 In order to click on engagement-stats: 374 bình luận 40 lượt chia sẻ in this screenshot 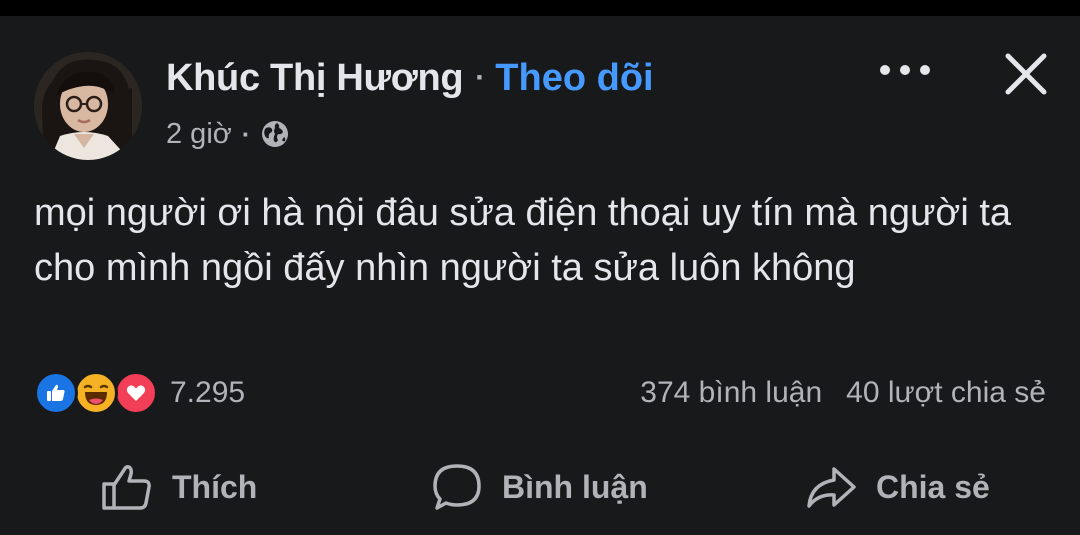, I will do `click(843, 393)`.